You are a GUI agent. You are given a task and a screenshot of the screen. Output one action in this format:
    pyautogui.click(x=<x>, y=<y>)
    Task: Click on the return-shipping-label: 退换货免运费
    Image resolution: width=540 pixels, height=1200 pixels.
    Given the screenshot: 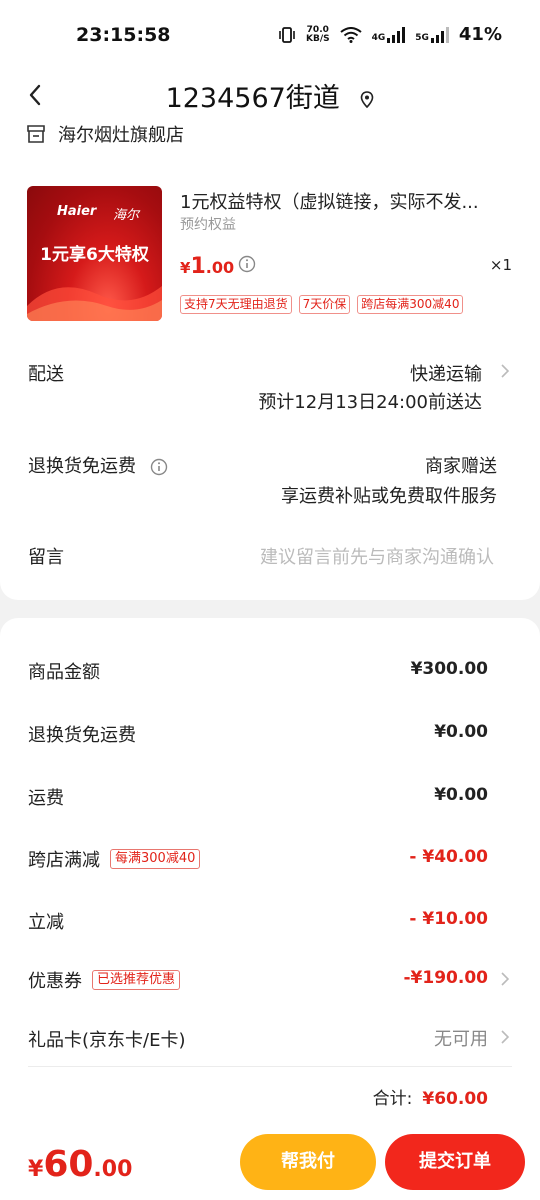 What is the action you would take?
    pyautogui.click(x=98, y=465)
    